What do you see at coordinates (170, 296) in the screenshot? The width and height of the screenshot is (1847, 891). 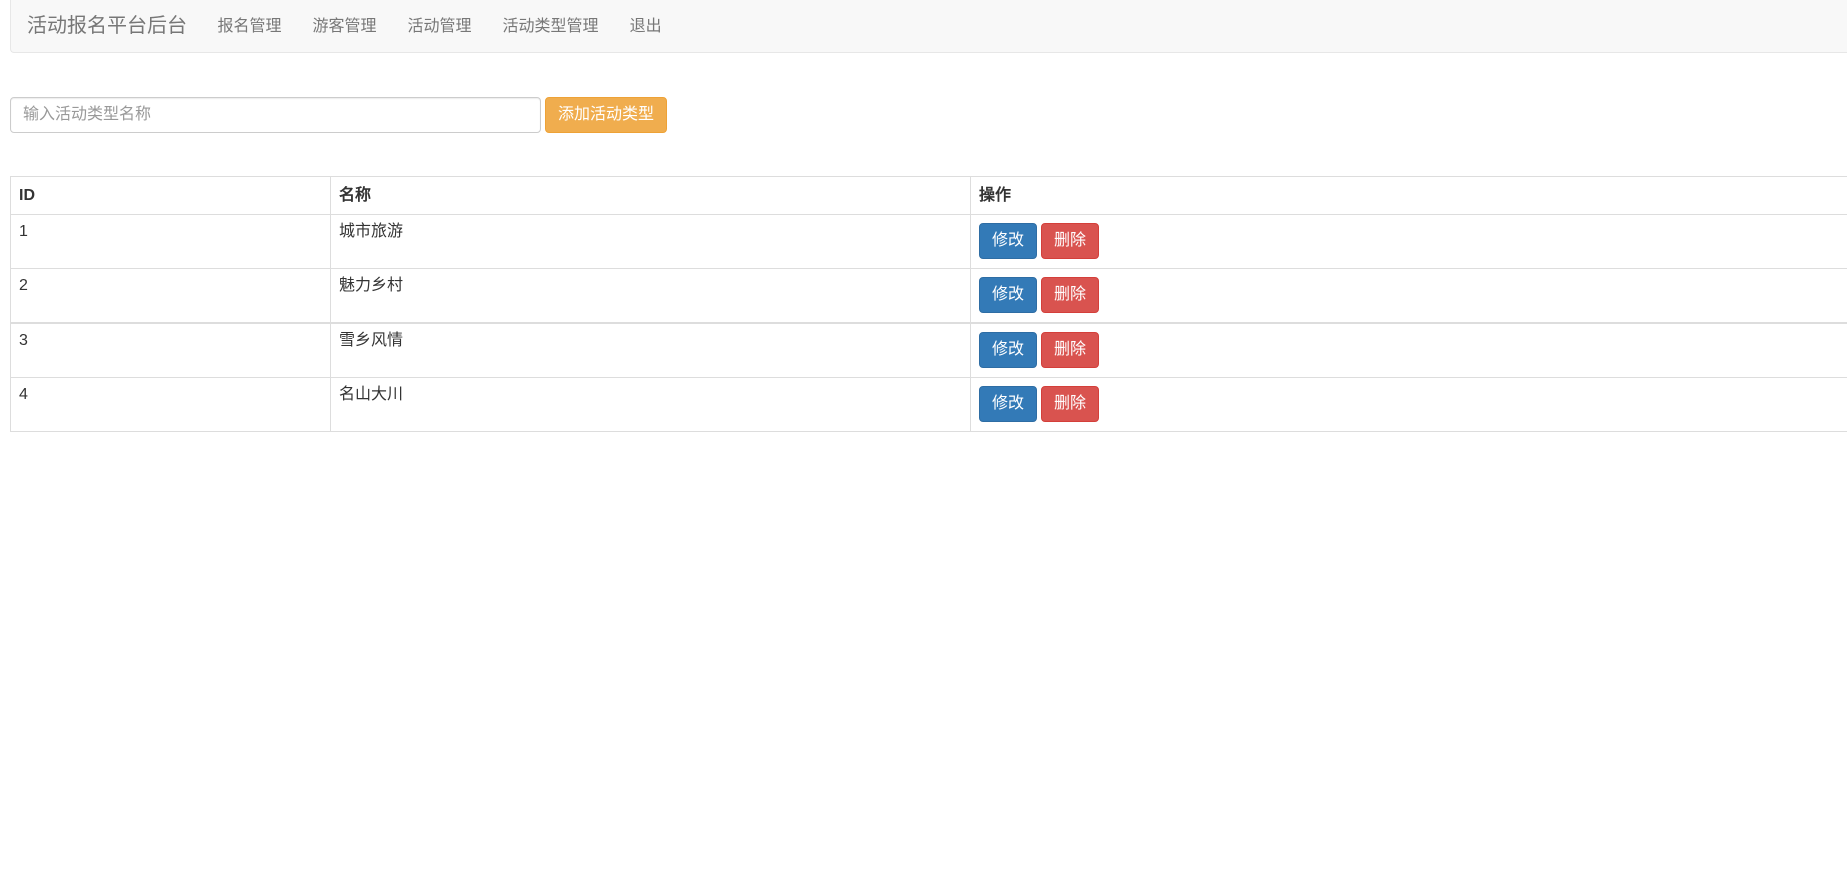 I see `cell-id: 2` at bounding box center [170, 296].